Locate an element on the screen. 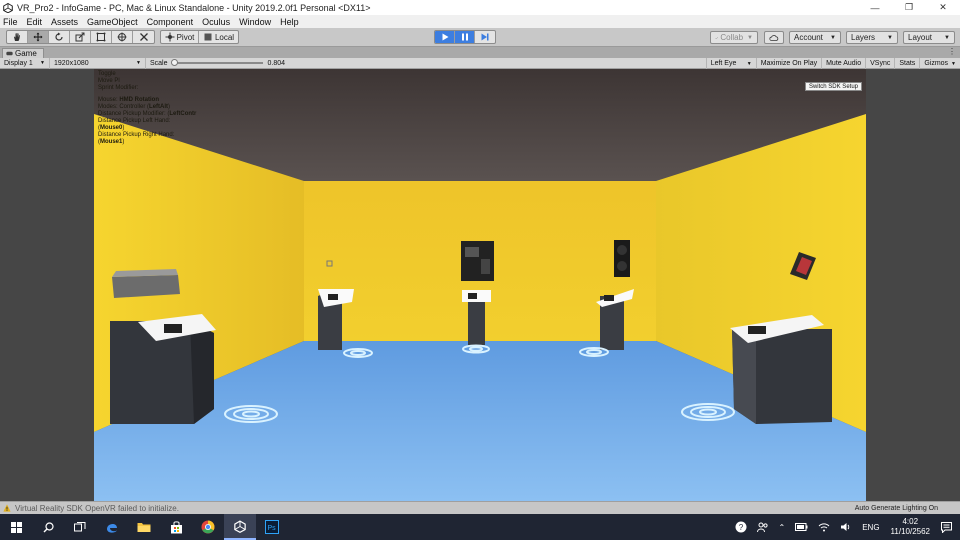 The height and width of the screenshot is (540, 960). transform-tool-button is located at coordinates (122, 37).